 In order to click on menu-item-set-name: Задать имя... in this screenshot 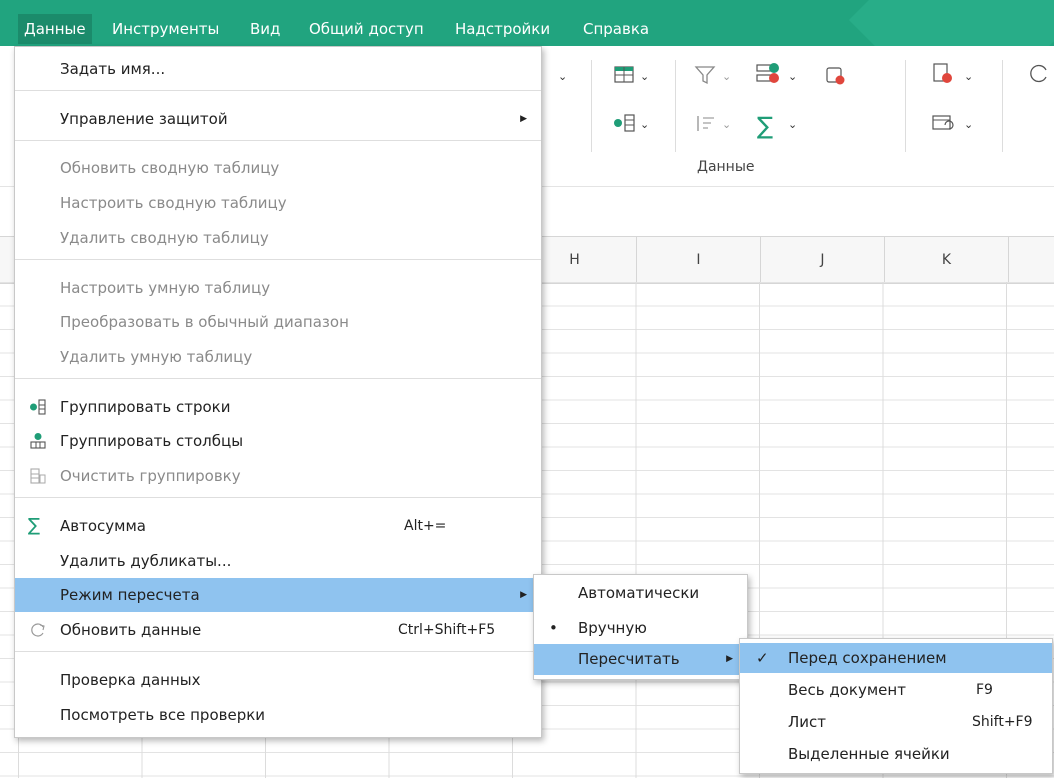, I will do `click(278, 69)`.